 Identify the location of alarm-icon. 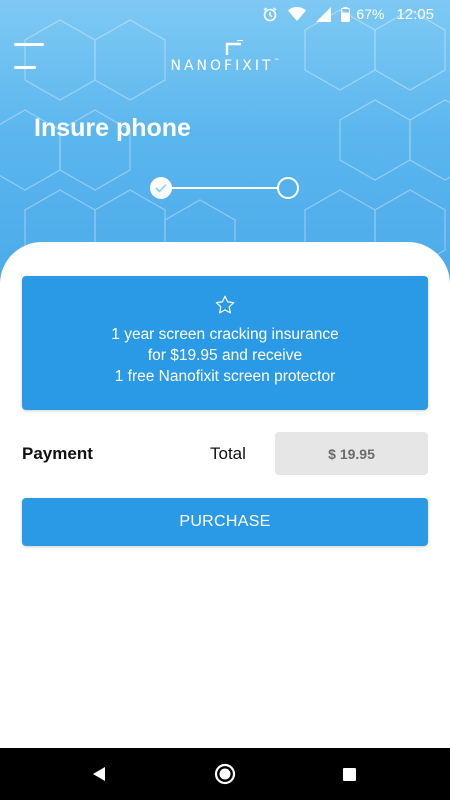
(270, 14).